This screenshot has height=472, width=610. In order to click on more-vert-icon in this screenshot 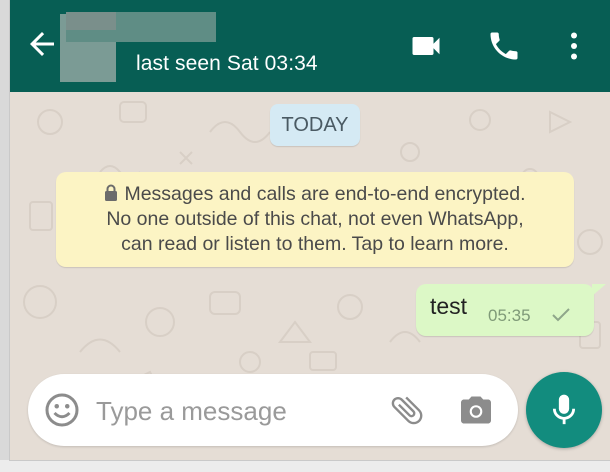, I will do `click(574, 46)`.